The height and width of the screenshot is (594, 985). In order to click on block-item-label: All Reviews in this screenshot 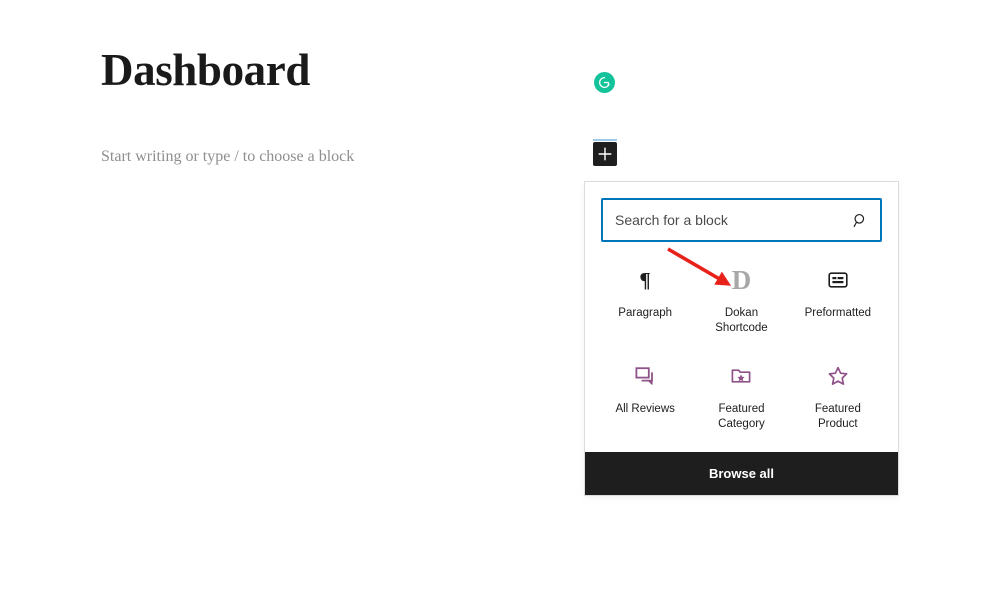, I will do `click(645, 409)`.